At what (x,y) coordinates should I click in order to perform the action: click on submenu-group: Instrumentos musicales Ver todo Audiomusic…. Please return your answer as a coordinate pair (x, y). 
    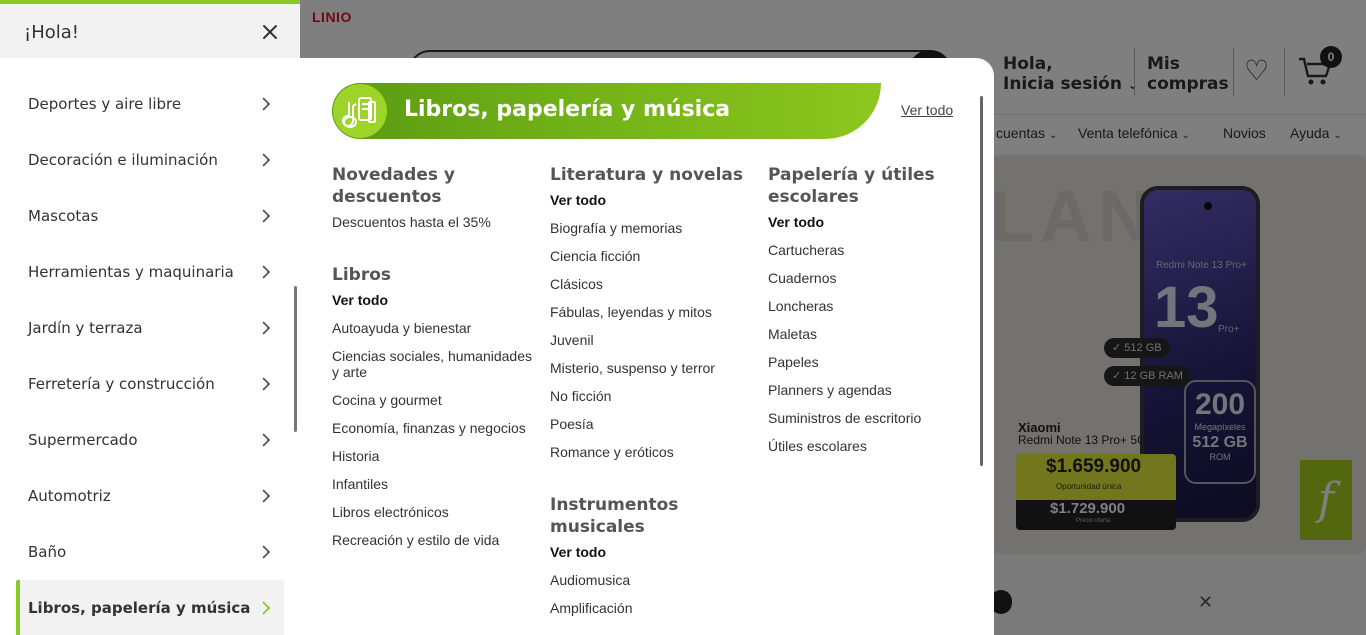
    Looking at the image, I should click on (650, 555).